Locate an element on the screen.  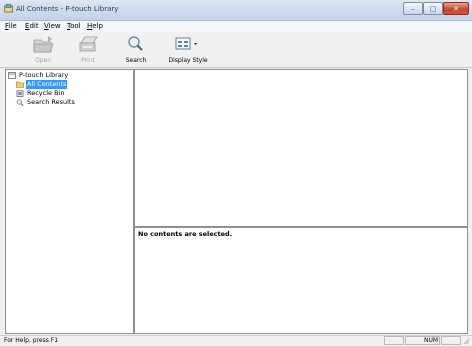
print-button: Print is located at coordinates (88, 50).